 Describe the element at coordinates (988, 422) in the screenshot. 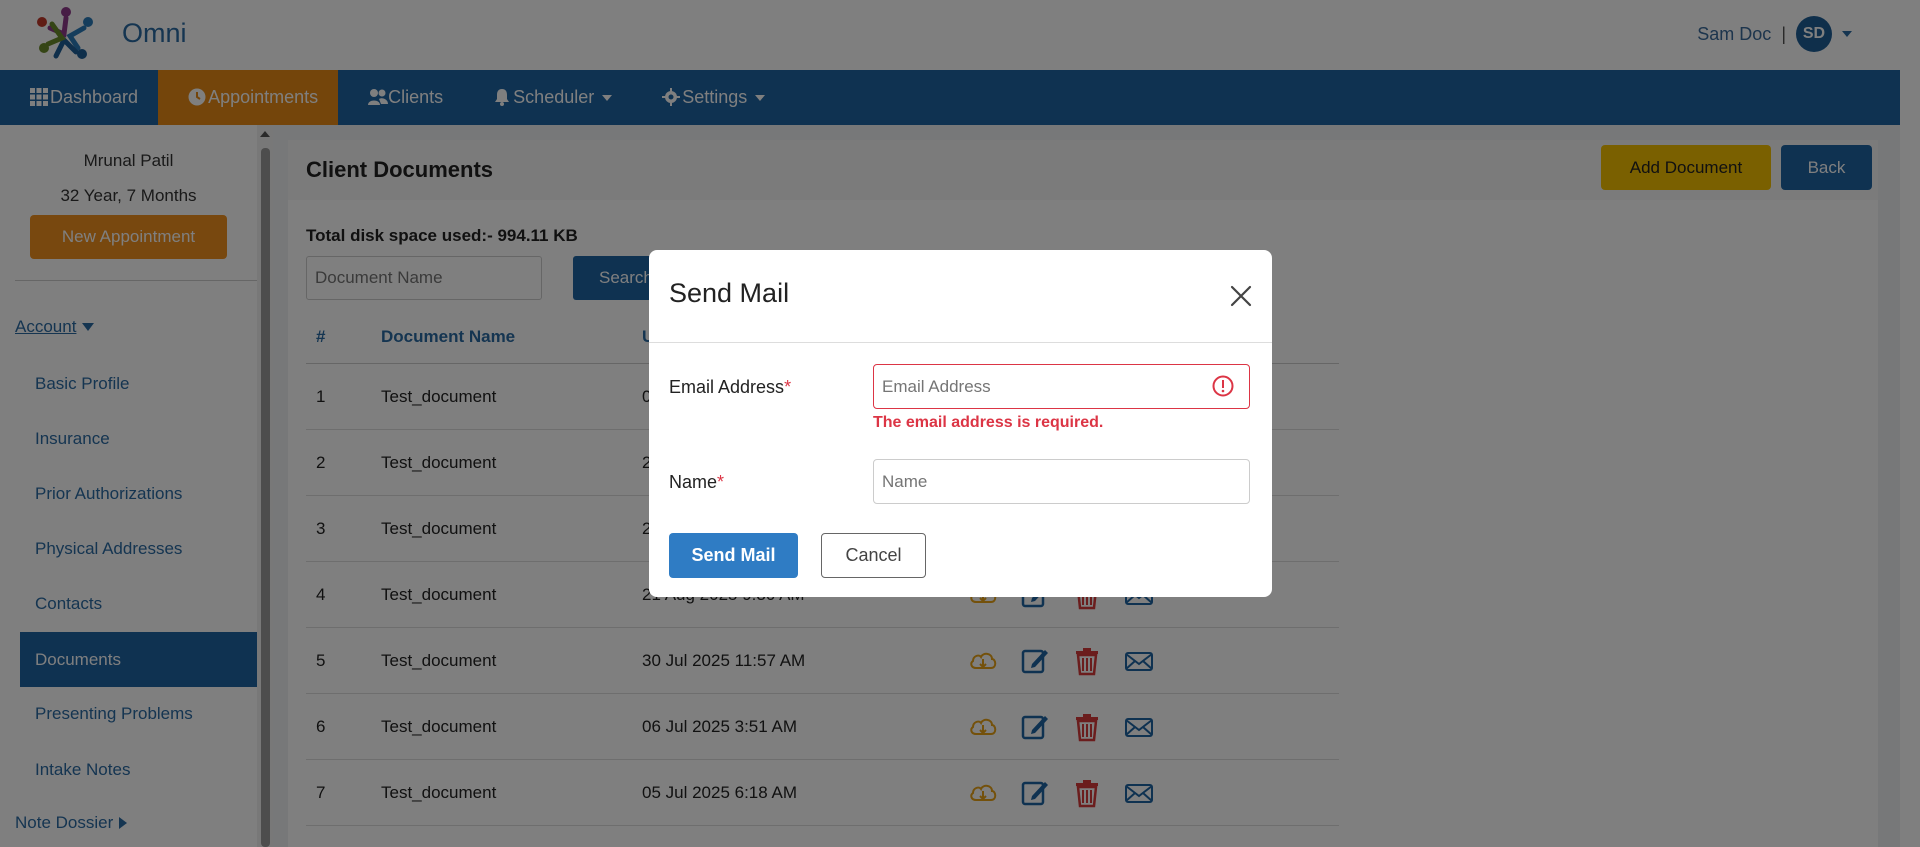

I see `email-error-message: The email address is required.` at that location.